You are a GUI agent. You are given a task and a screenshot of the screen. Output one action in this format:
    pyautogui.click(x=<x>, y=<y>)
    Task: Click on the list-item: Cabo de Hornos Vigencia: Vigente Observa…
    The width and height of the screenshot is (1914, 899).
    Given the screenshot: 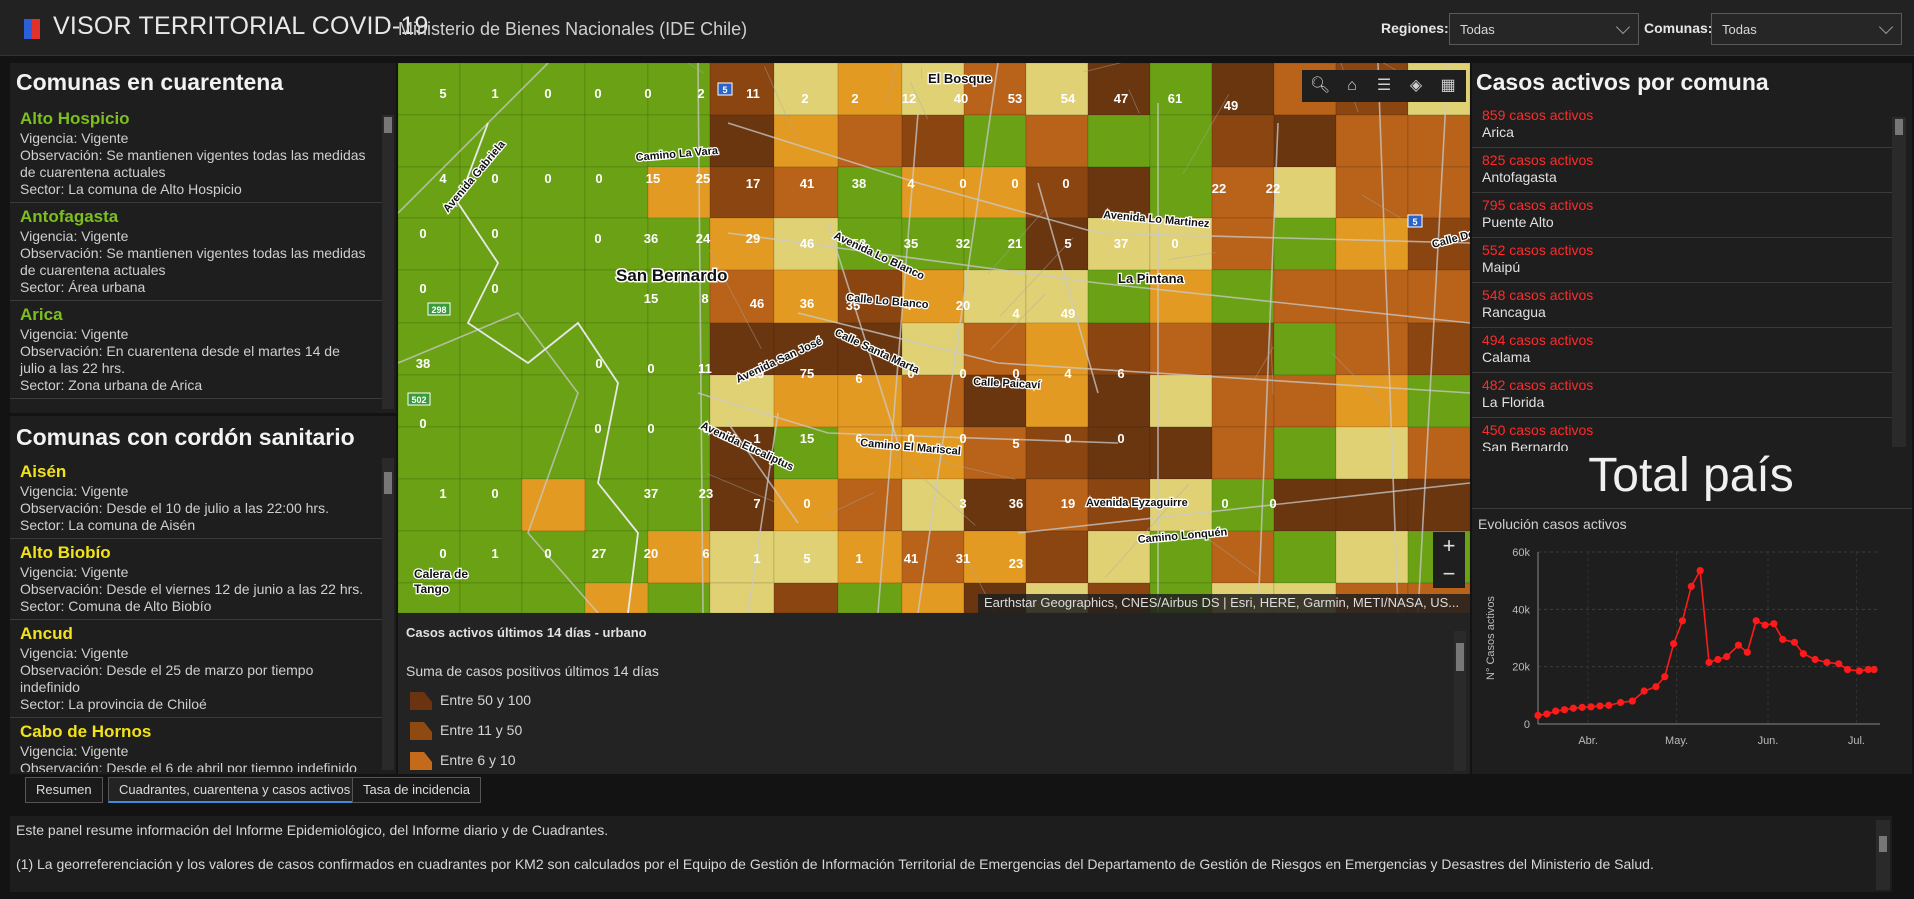 What is the action you would take?
    pyautogui.click(x=196, y=745)
    